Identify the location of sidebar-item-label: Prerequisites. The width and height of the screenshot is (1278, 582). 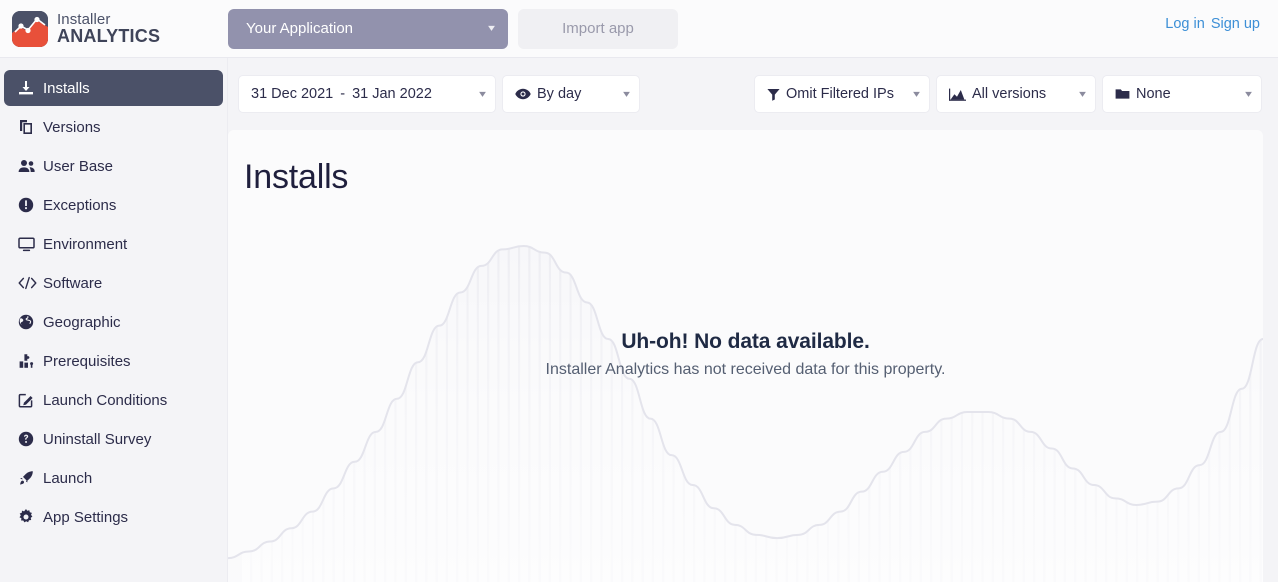
(87, 361).